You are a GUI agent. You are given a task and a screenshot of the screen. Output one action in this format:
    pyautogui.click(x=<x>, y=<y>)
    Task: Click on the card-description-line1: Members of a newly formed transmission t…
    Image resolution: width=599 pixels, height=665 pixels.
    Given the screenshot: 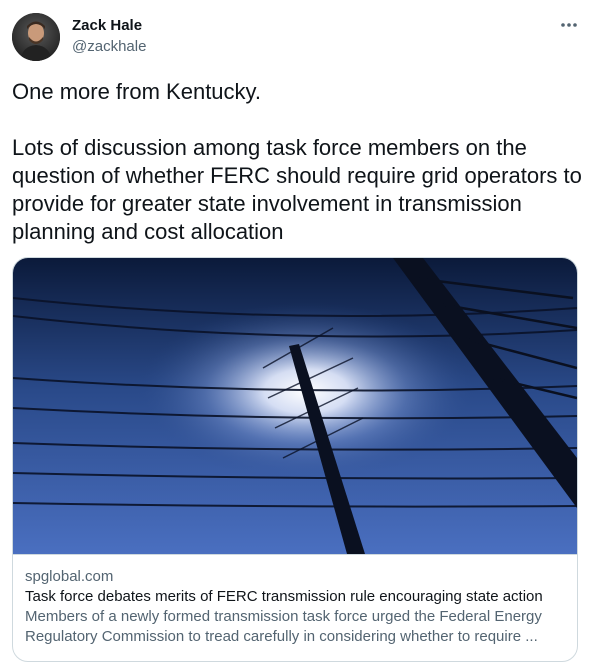 What is the action you would take?
    pyautogui.click(x=283, y=616)
    